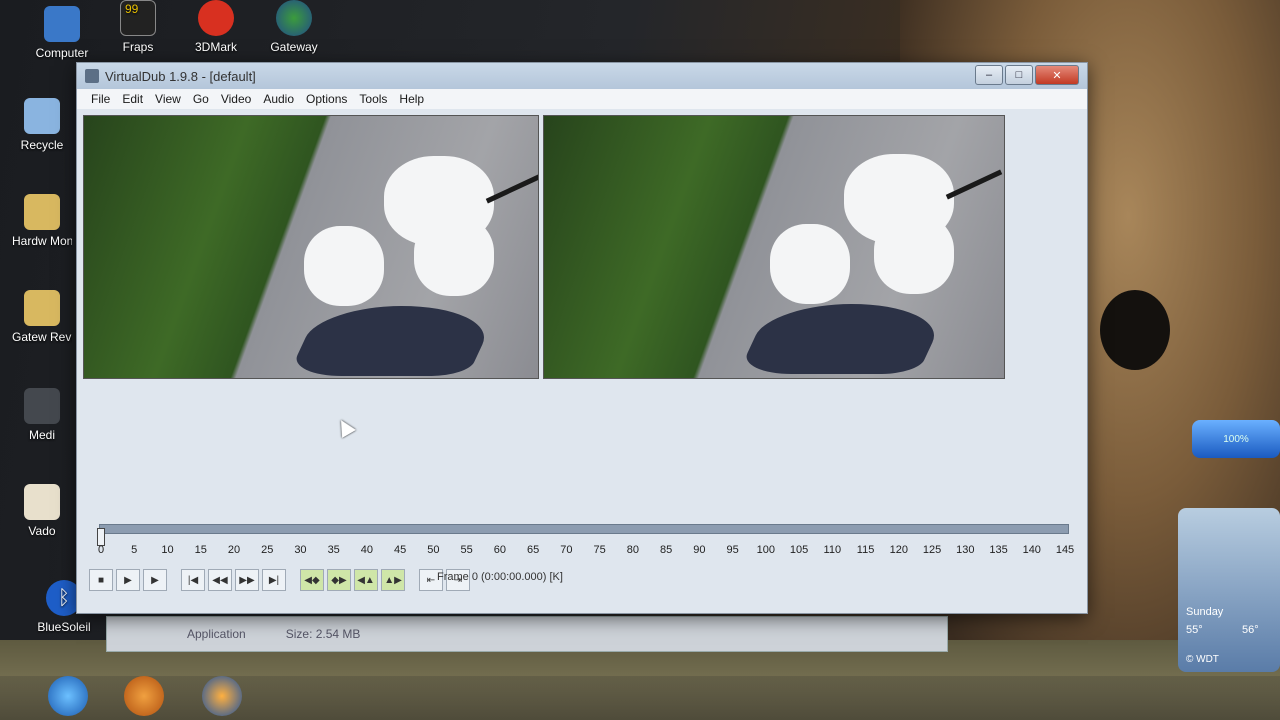  Describe the element at coordinates (699, 550) in the screenshot. I see `timeline-tick-label: 90` at that location.